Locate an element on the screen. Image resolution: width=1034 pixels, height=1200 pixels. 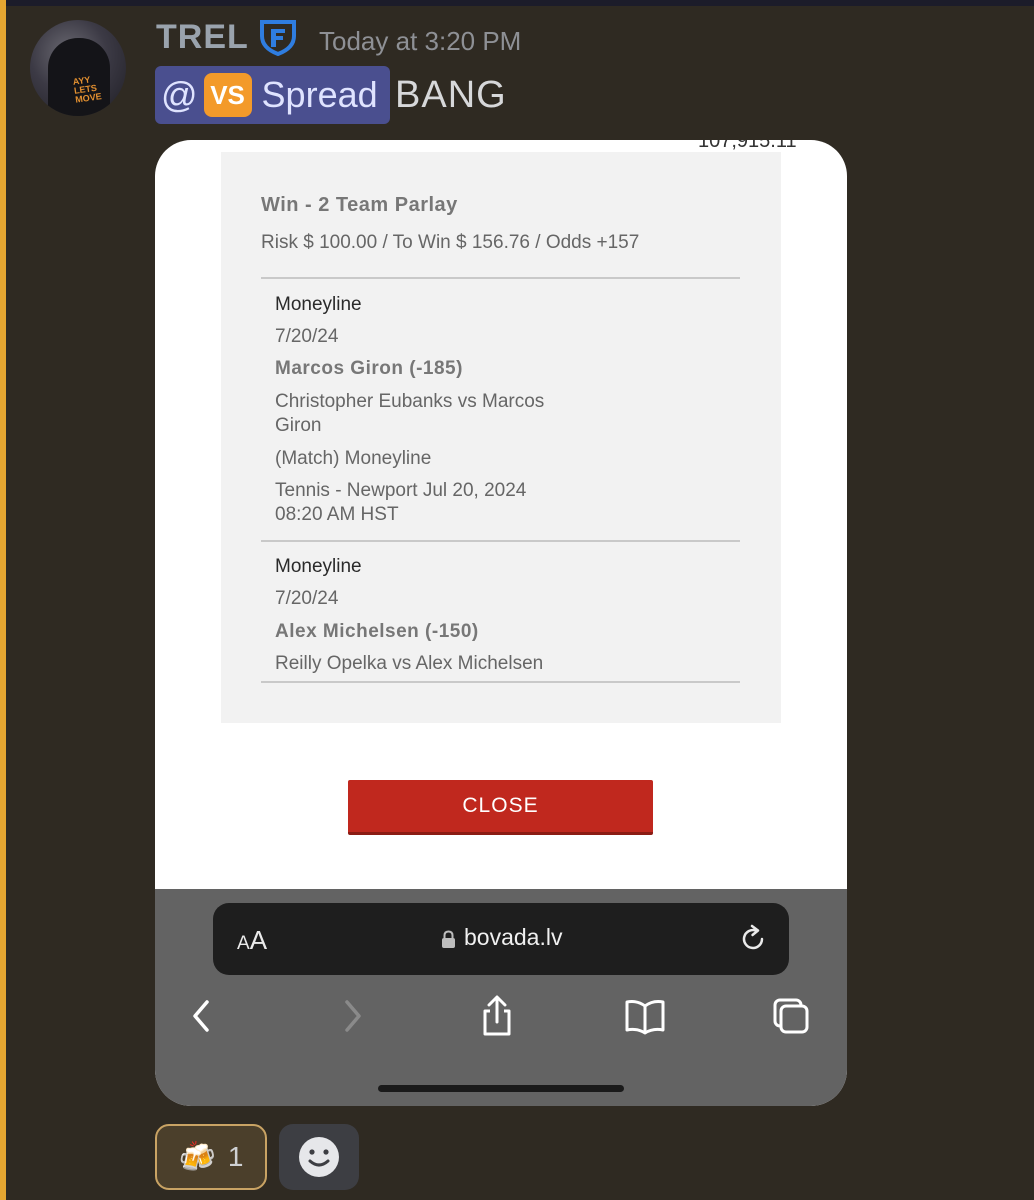
mention-highlight-bar is located at coordinates (3, 600).